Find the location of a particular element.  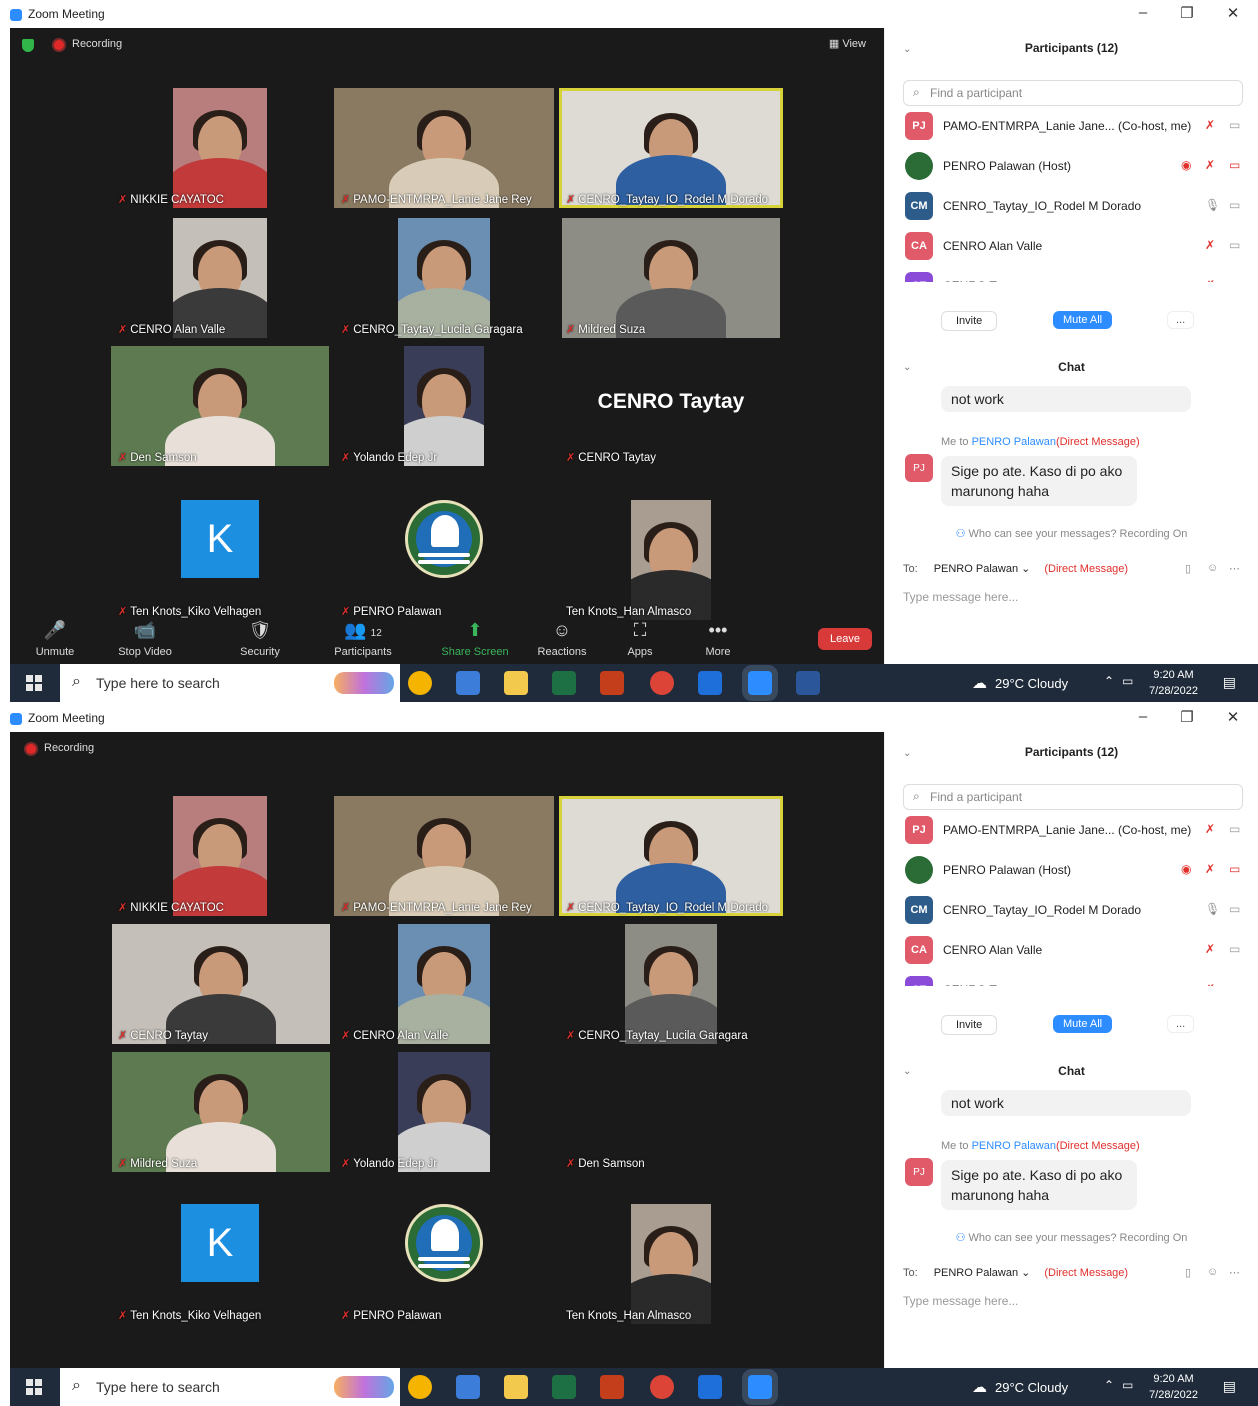

more-button: ••• More is located at coordinates (718, 639).